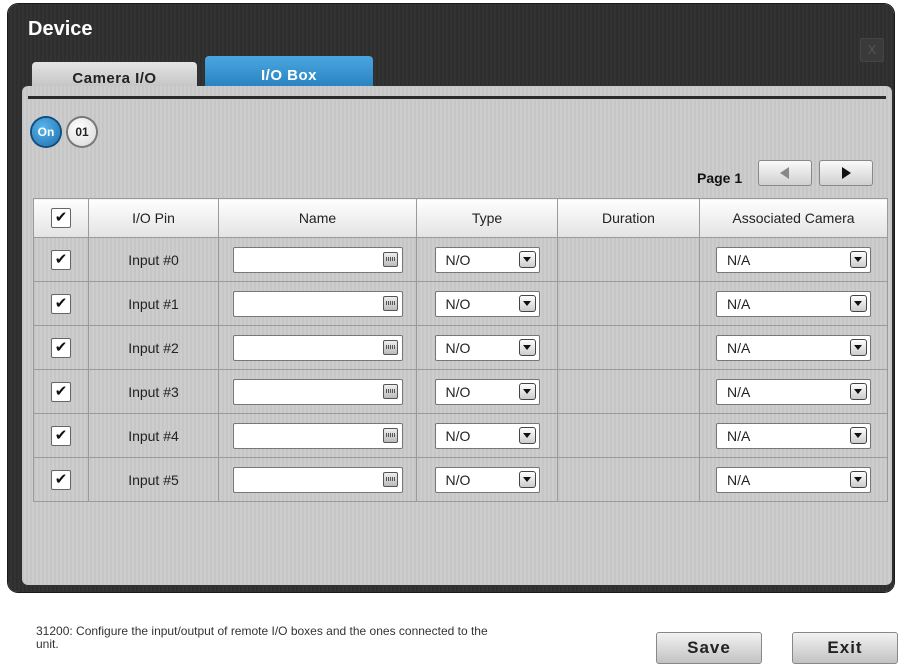 This screenshot has height=664, width=899. I want to click on io-pin-cell: Input #5, so click(153, 479).